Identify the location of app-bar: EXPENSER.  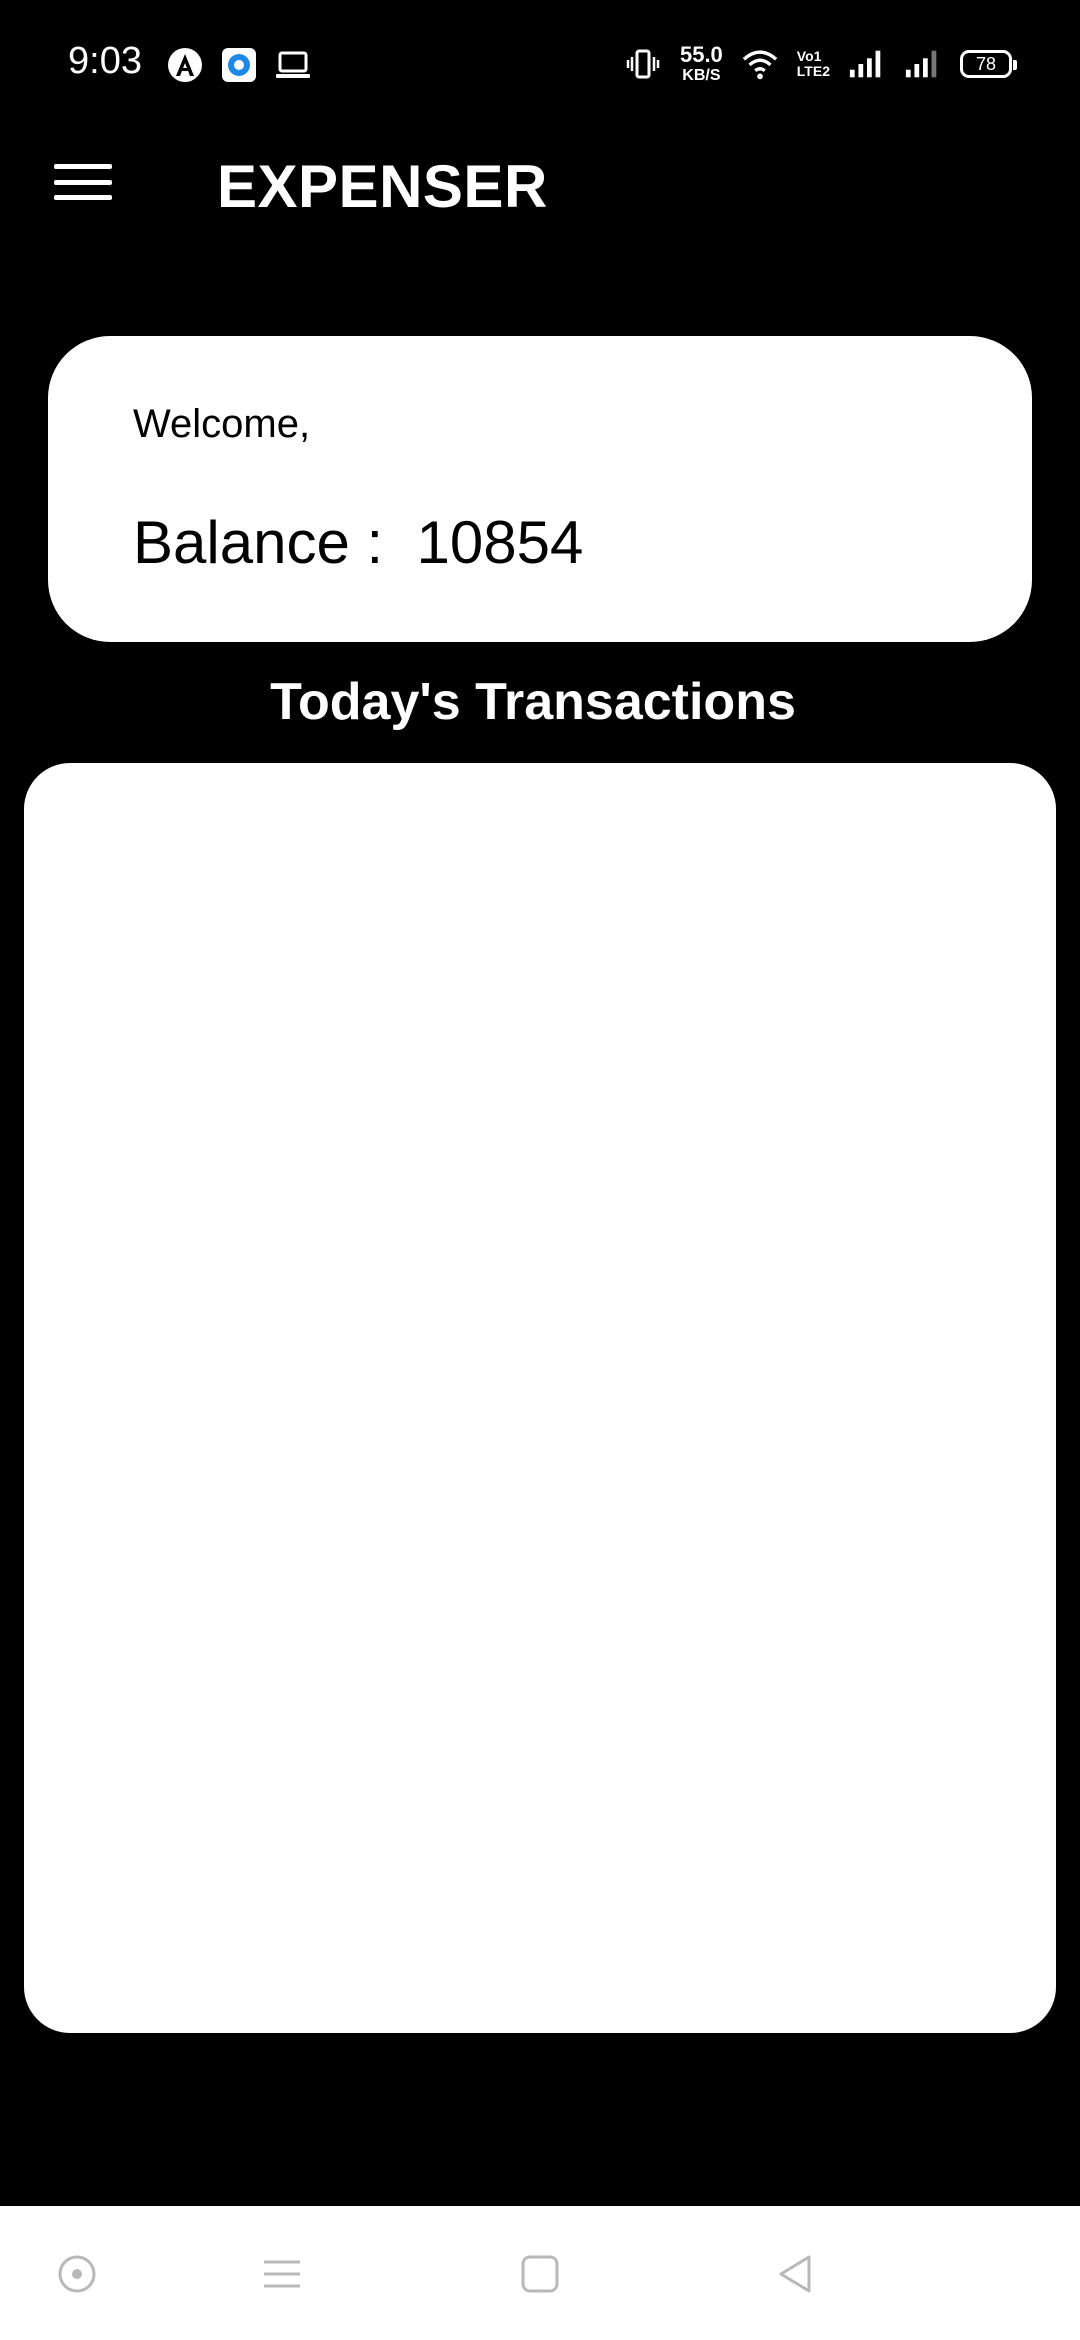
(540, 182).